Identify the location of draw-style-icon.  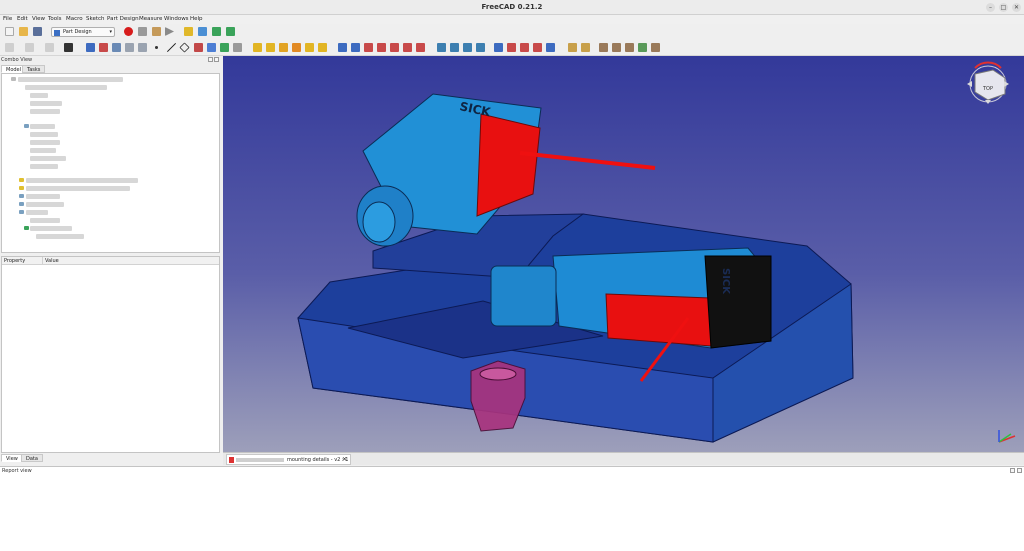
(116, 47).